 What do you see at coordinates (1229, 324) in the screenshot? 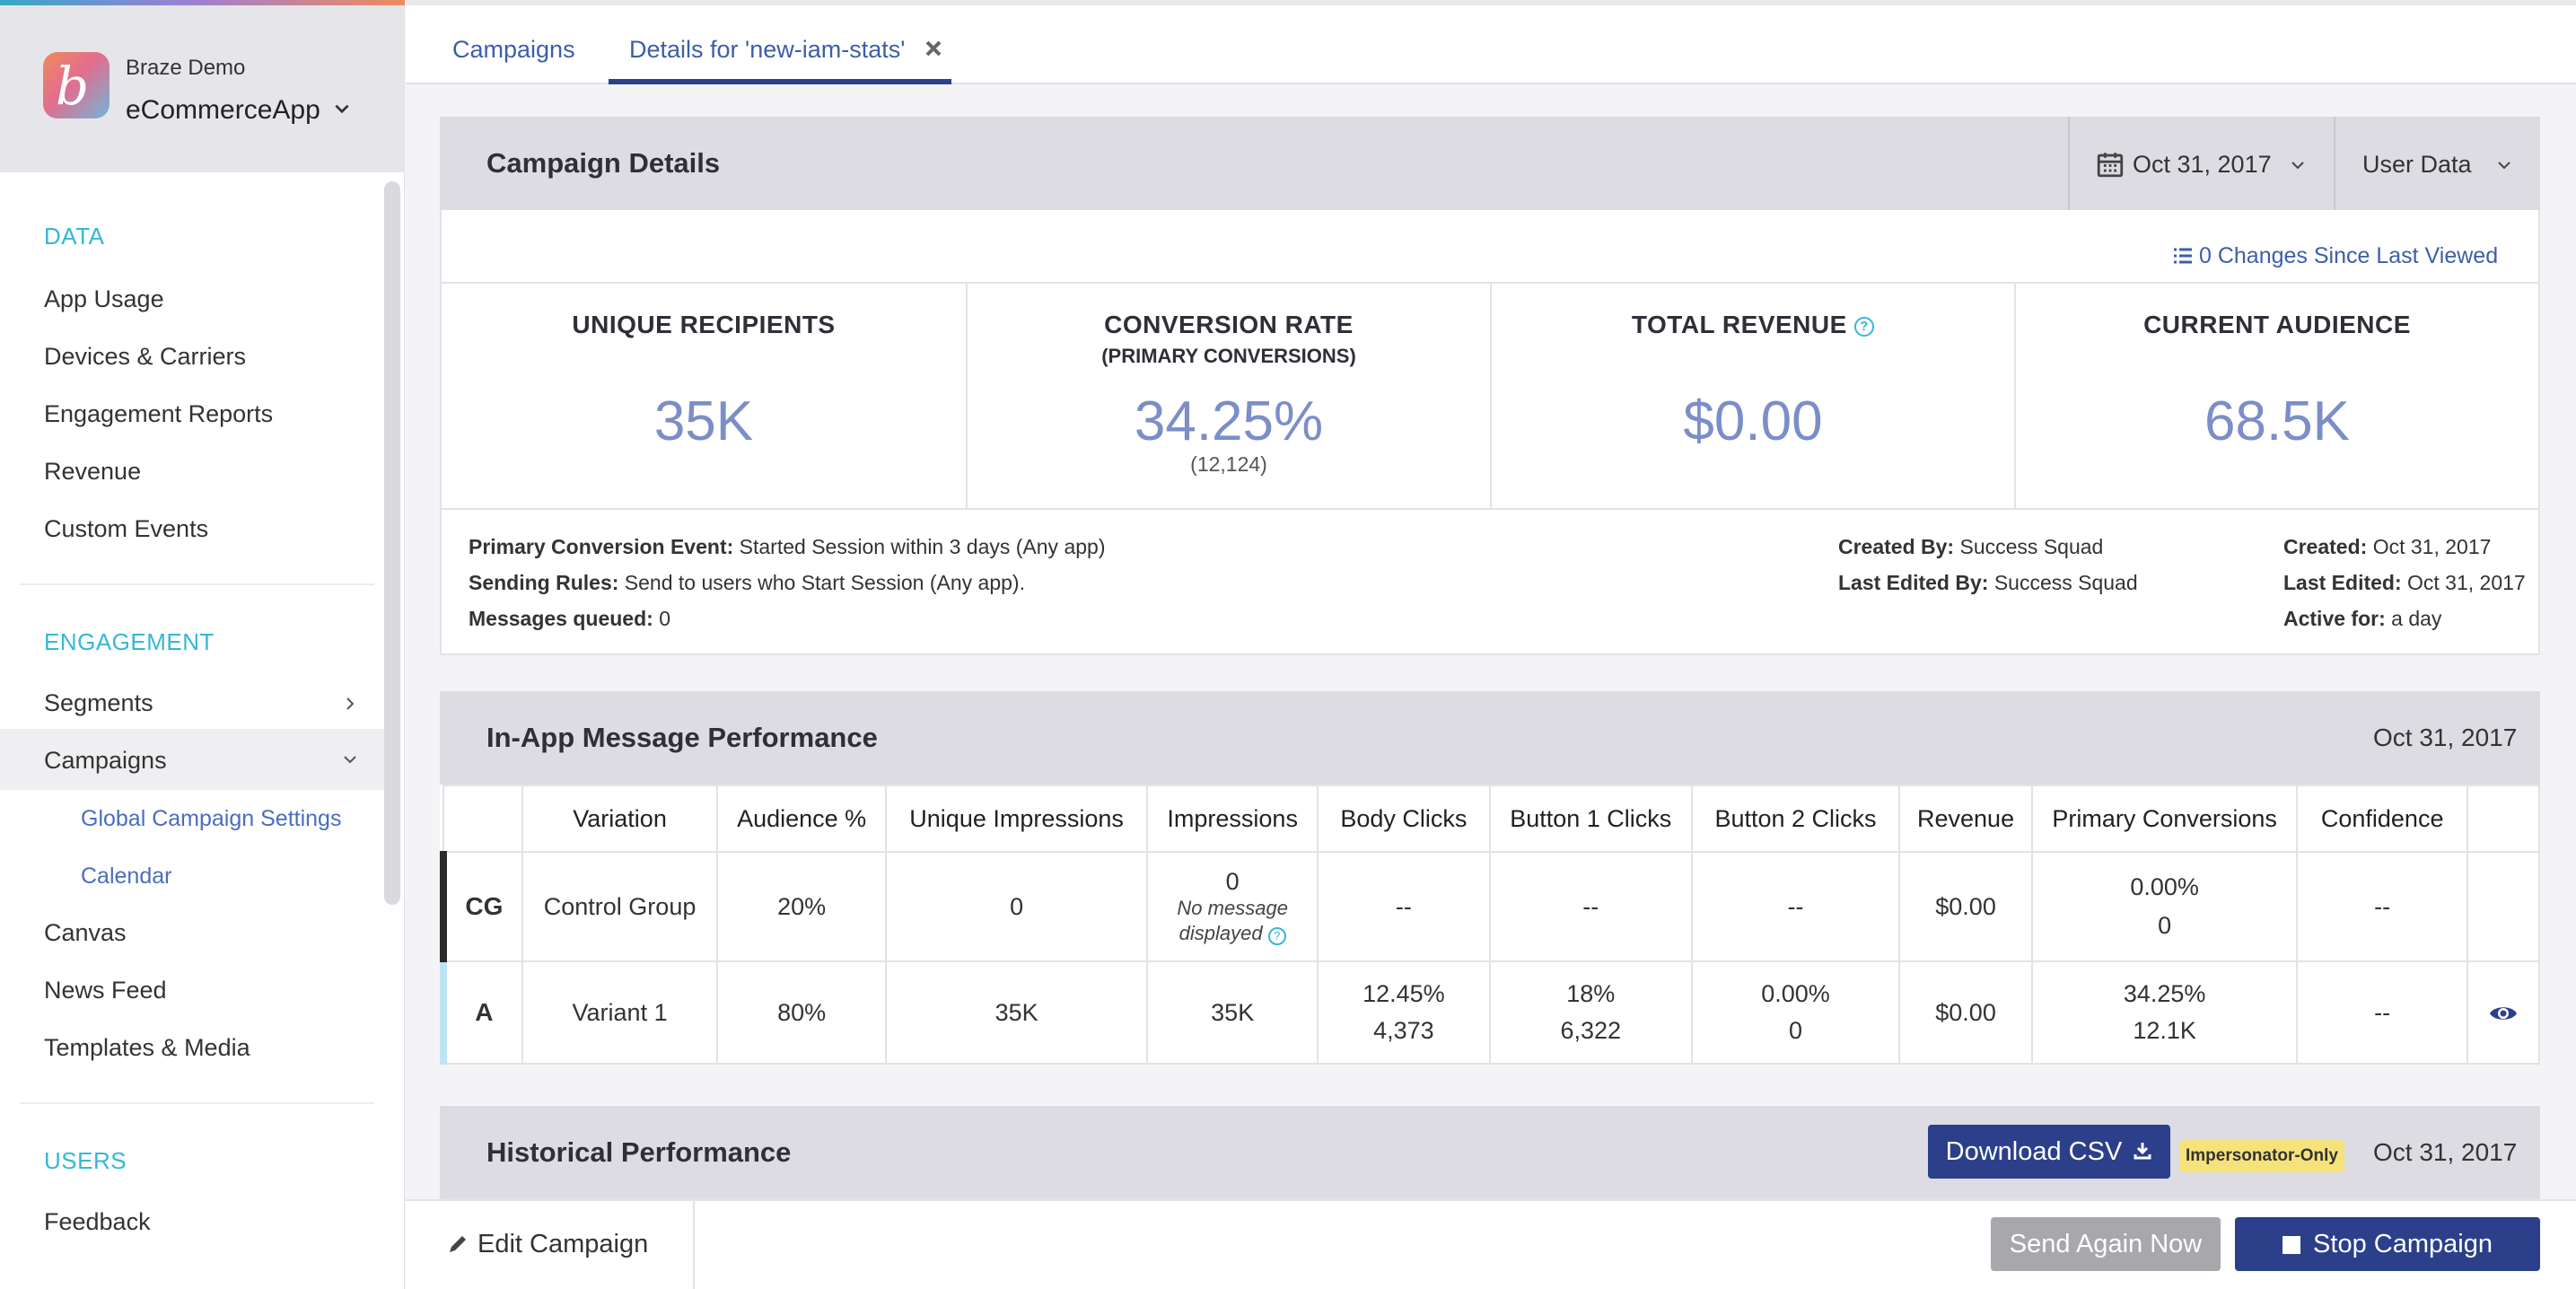
I see `stat-label: CONVERSION RATE` at bounding box center [1229, 324].